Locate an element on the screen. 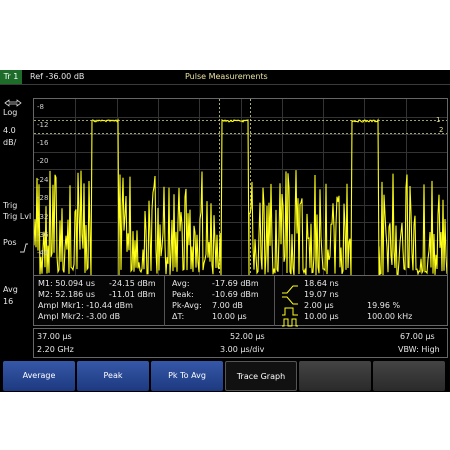  delta-t-label: ΔT: is located at coordinates (178, 316).